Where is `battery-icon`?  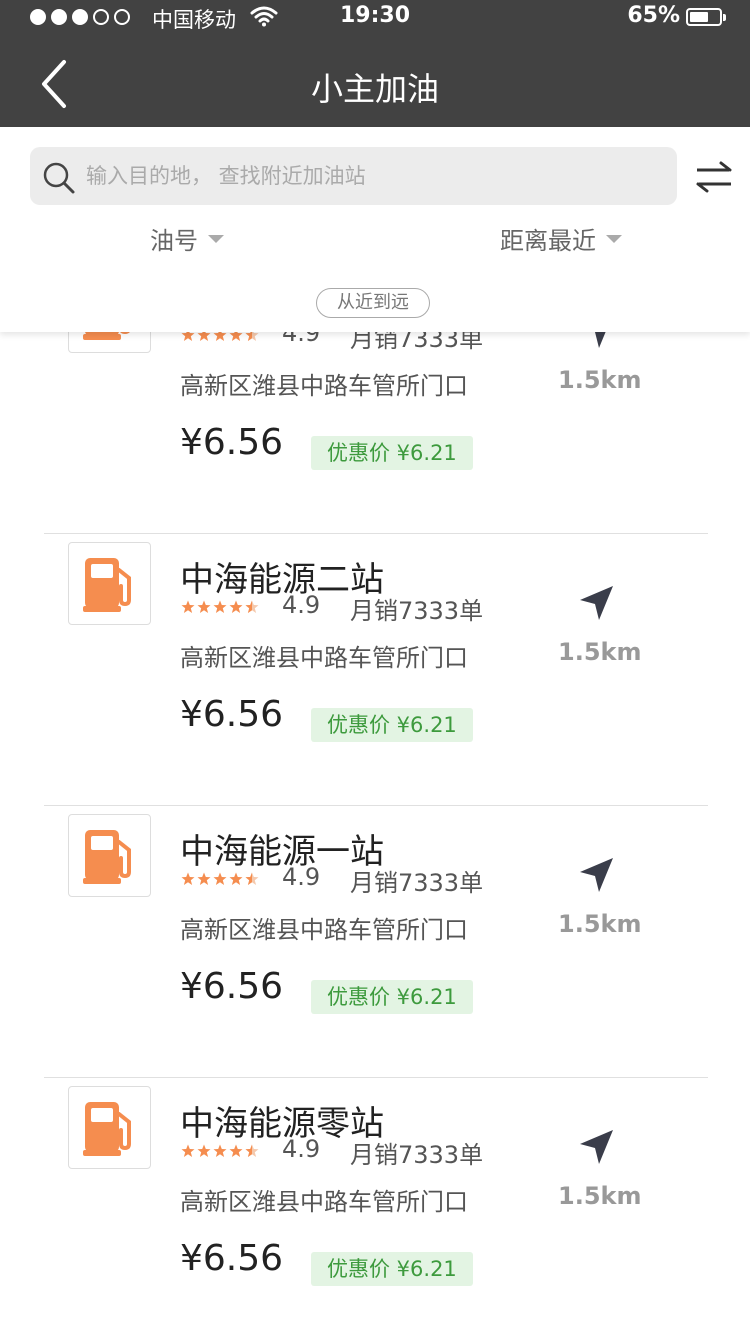
battery-icon is located at coordinates (706, 17).